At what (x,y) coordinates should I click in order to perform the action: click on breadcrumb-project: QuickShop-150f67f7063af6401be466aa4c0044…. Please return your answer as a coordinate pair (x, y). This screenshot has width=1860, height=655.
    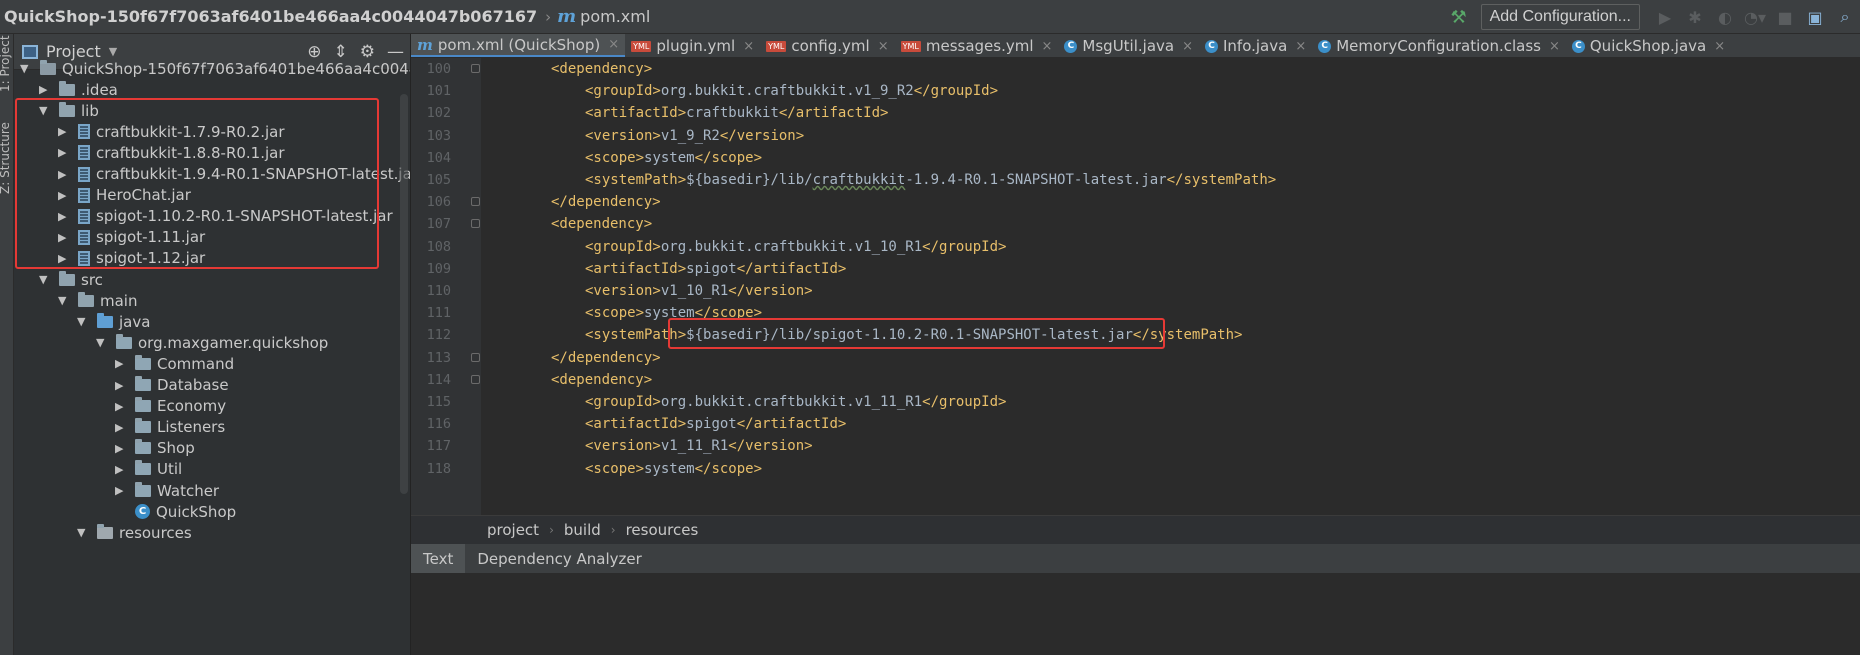
    Looking at the image, I should click on (268, 16).